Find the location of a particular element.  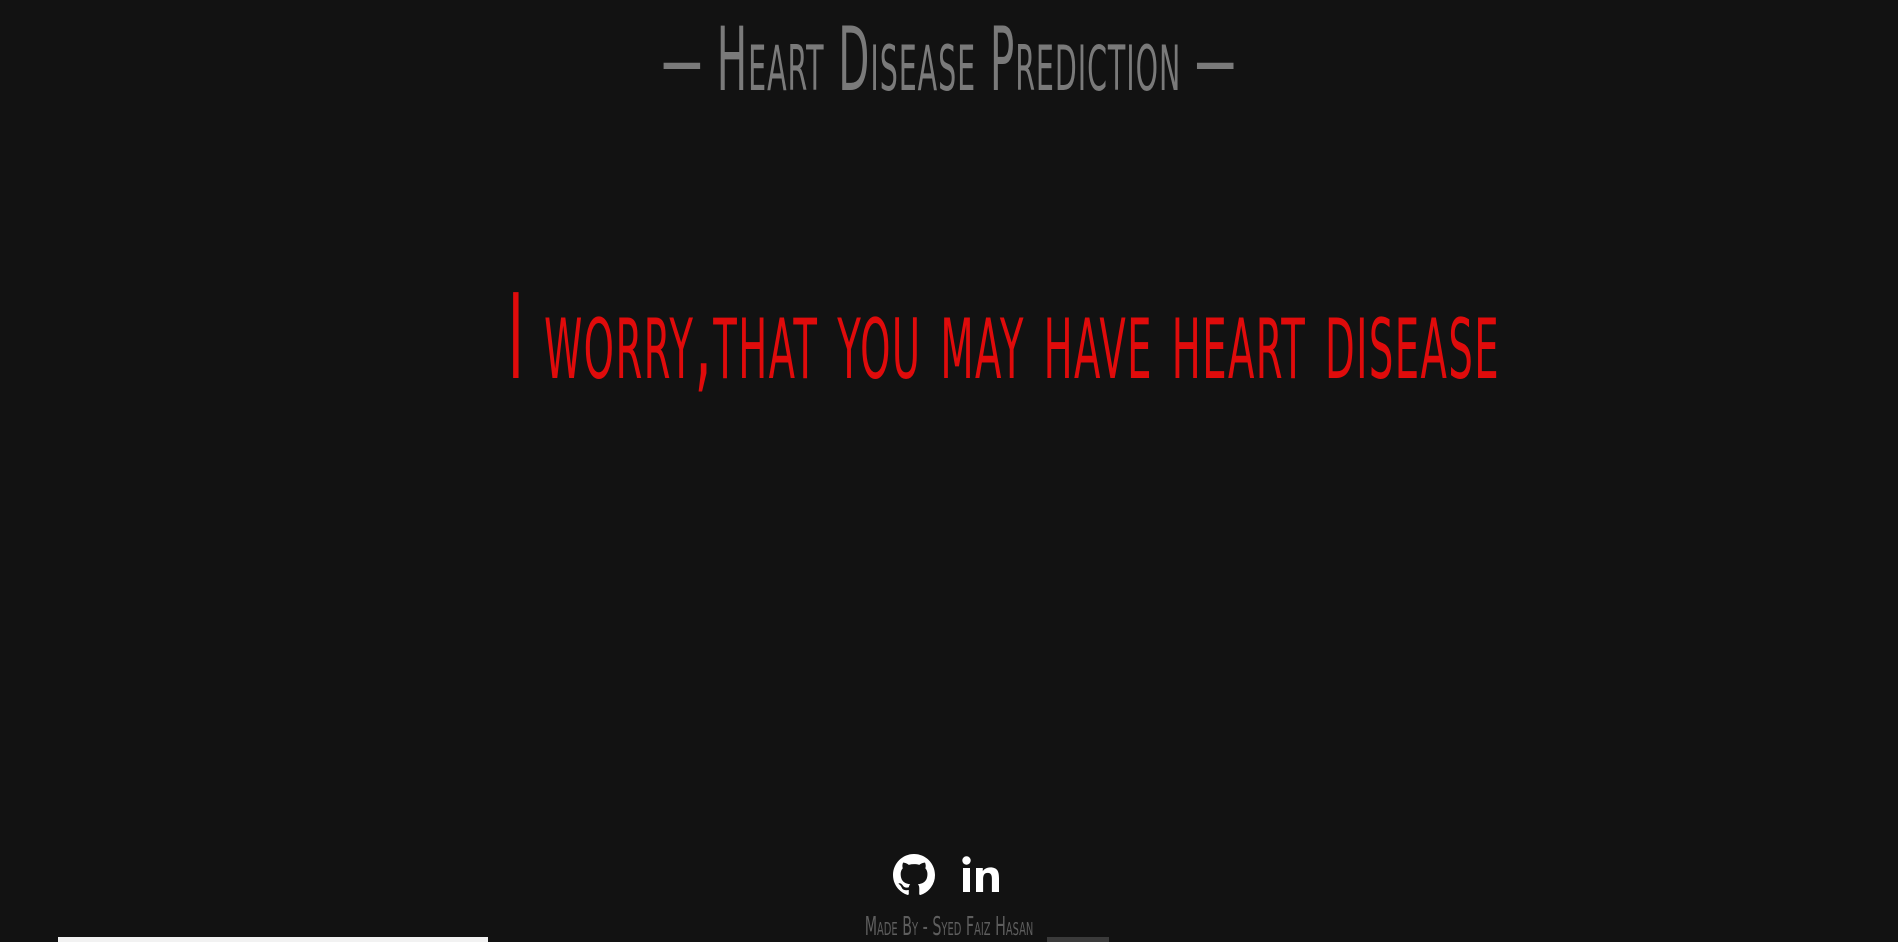

social-links is located at coordinates (948, 875).